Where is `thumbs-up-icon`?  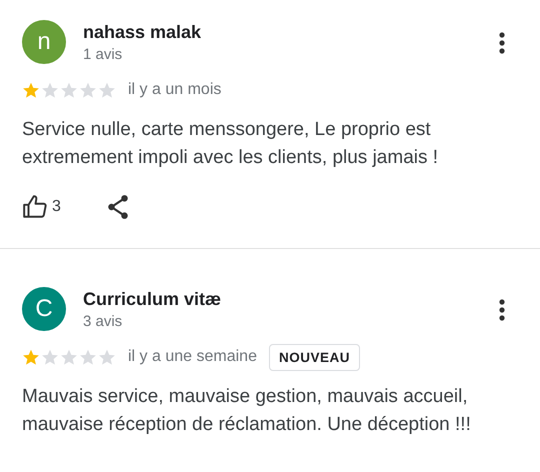
thumbs-up-icon is located at coordinates (35, 207).